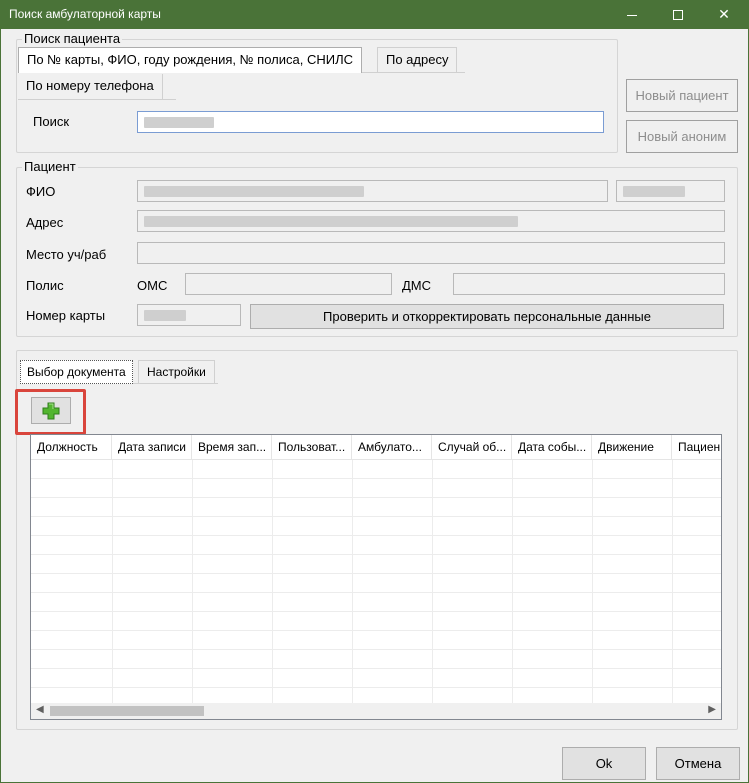 This screenshot has width=749, height=783. What do you see at coordinates (712, 709) in the screenshot?
I see `scroll-right-icon: ▶` at bounding box center [712, 709].